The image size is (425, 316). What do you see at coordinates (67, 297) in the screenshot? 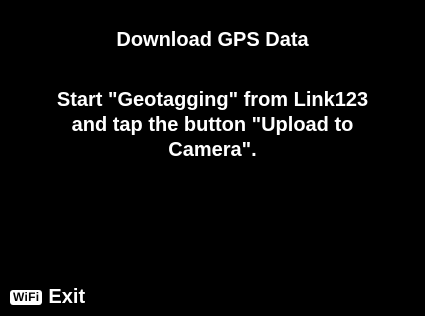
I see `exit-label: Exit` at bounding box center [67, 297].